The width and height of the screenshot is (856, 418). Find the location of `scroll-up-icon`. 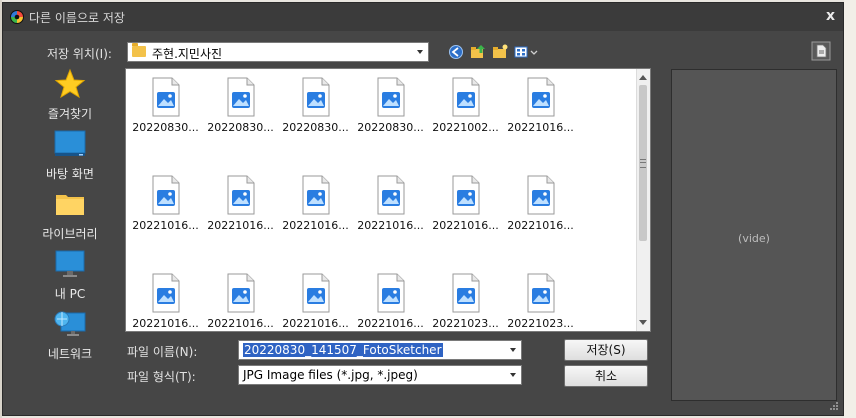

scroll-up-icon is located at coordinates (643, 77).